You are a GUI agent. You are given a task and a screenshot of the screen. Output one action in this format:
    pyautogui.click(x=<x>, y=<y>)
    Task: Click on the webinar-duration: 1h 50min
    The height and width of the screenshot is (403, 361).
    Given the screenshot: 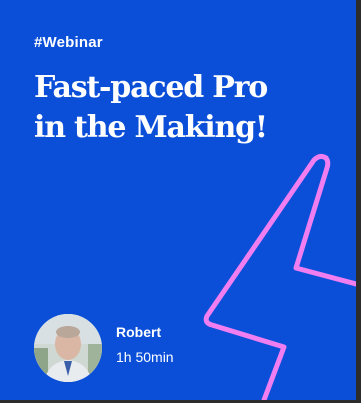 What is the action you would take?
    pyautogui.click(x=145, y=357)
    